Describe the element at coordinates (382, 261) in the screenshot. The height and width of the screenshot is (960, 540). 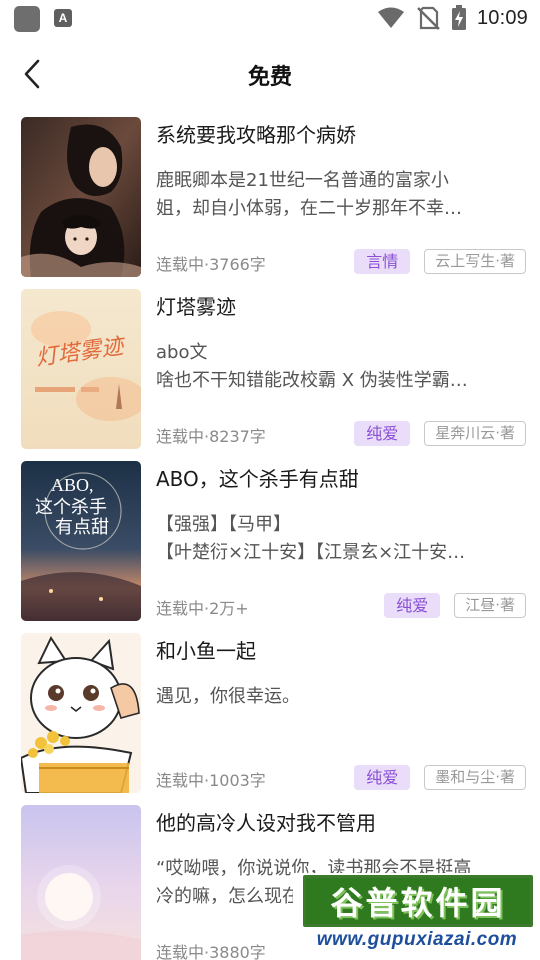
I see `genre-tag: 言情` at that location.